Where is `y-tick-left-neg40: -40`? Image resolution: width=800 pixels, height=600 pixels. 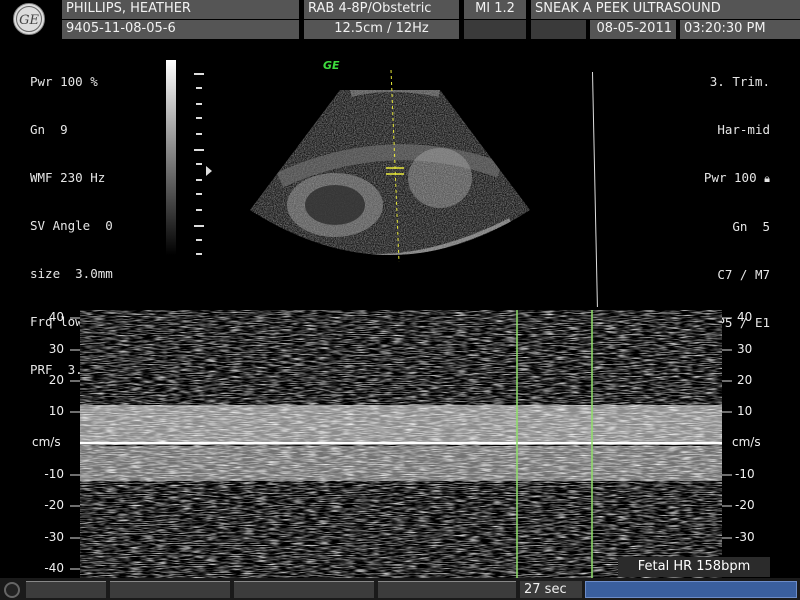 y-tick-left-neg40: -40 is located at coordinates (54, 568).